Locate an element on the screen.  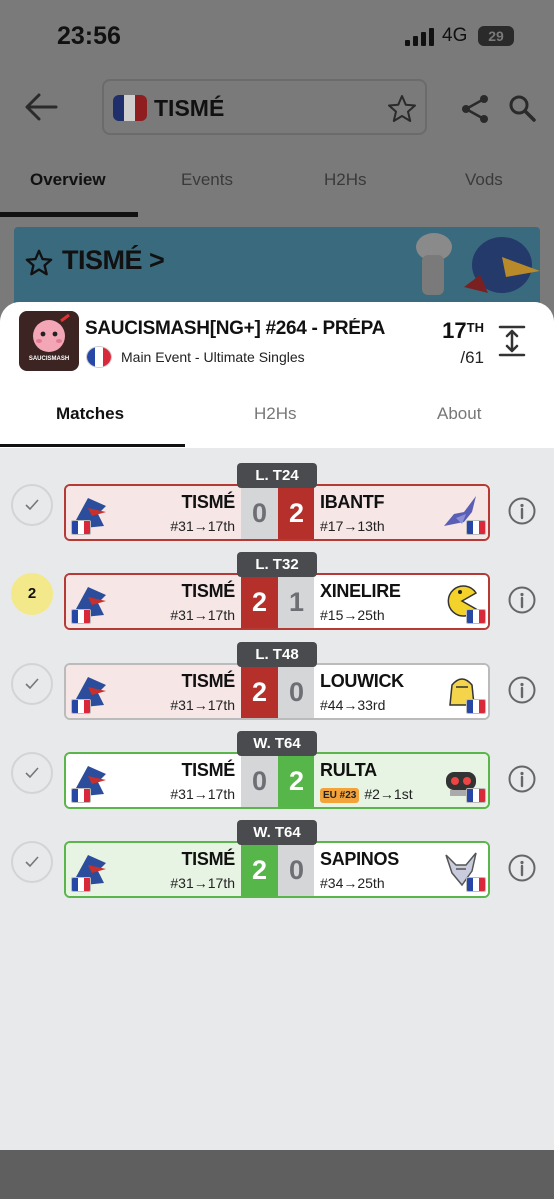
player-right: XINELIRE #15→25th is located at coordinates (401, 601).